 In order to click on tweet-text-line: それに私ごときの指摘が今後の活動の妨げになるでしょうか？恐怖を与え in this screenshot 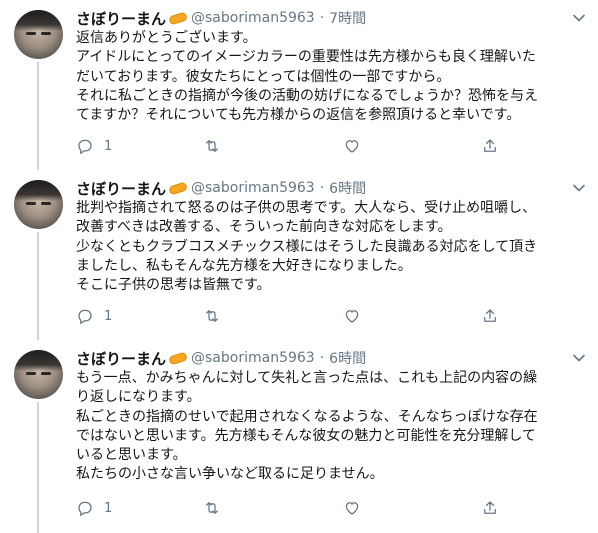, I will do `click(307, 95)`.